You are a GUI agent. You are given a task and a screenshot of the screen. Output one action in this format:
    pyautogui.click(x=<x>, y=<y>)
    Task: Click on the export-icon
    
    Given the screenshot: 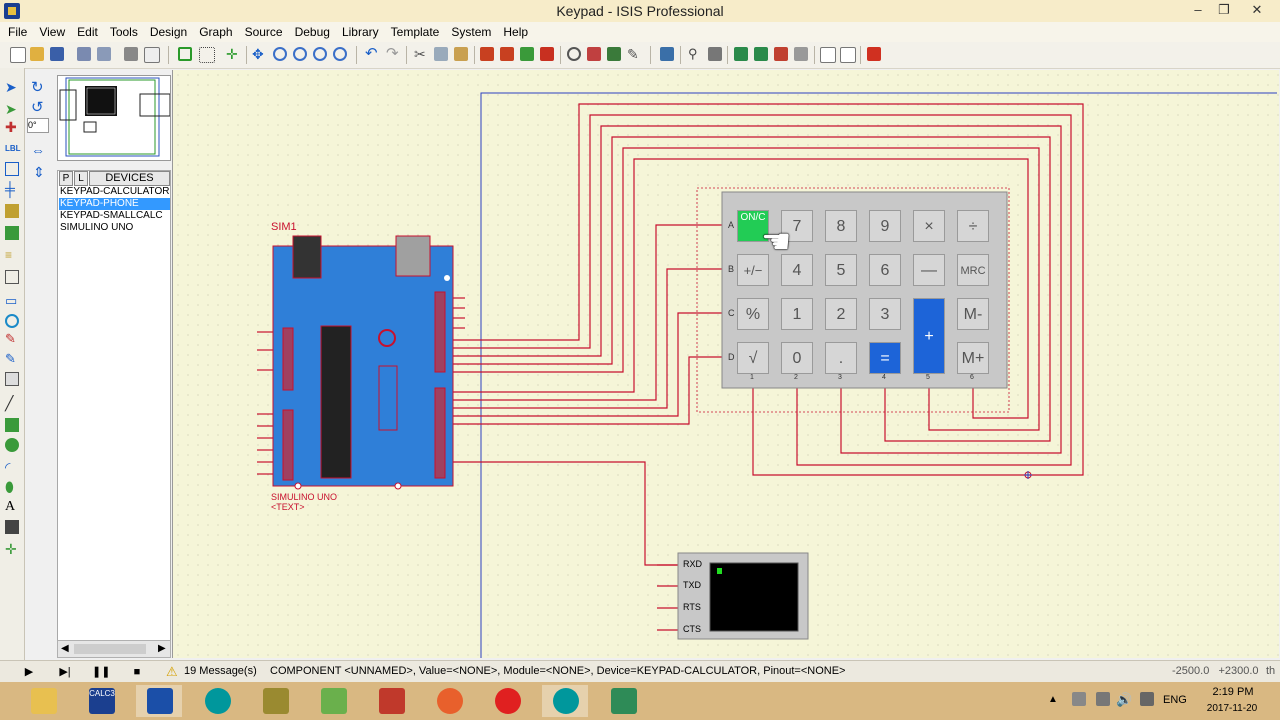 What is the action you would take?
    pyautogui.click(x=104, y=54)
    